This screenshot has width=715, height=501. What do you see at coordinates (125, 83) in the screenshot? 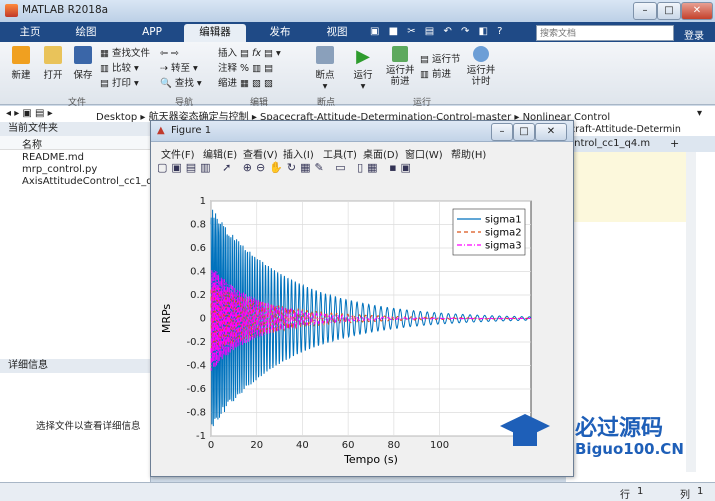
I see `print-button: ▤ 打印 ▾` at bounding box center [125, 83].